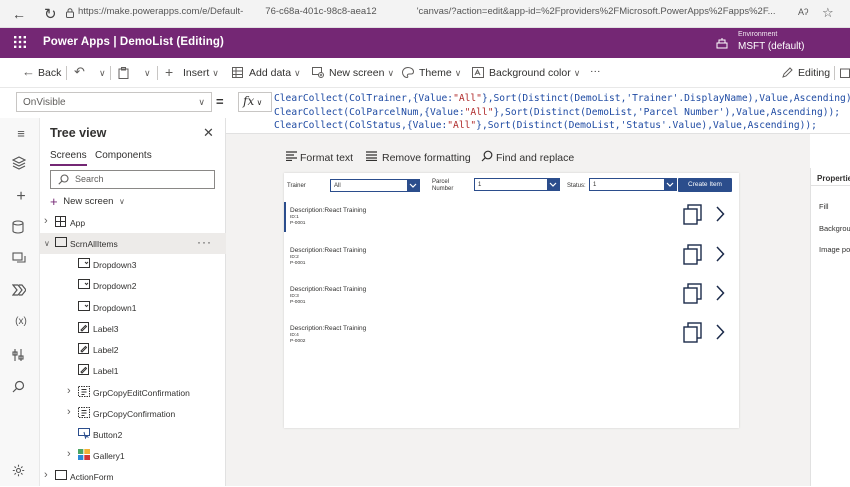  I want to click on tree-node-gallery1: › Gallery1, so click(133, 455).